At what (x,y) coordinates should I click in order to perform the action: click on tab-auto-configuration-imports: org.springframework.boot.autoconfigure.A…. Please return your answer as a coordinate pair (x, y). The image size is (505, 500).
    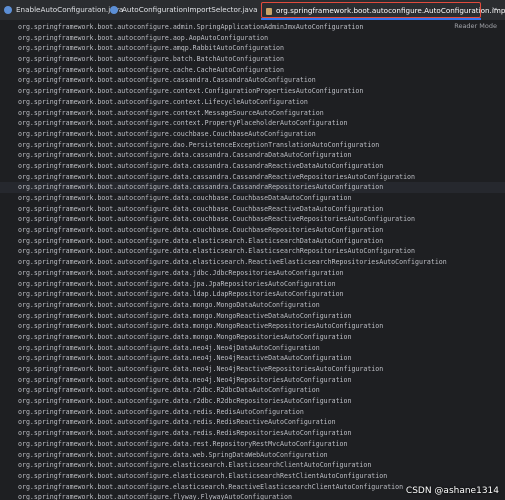
    Looking at the image, I should click on (383, 10).